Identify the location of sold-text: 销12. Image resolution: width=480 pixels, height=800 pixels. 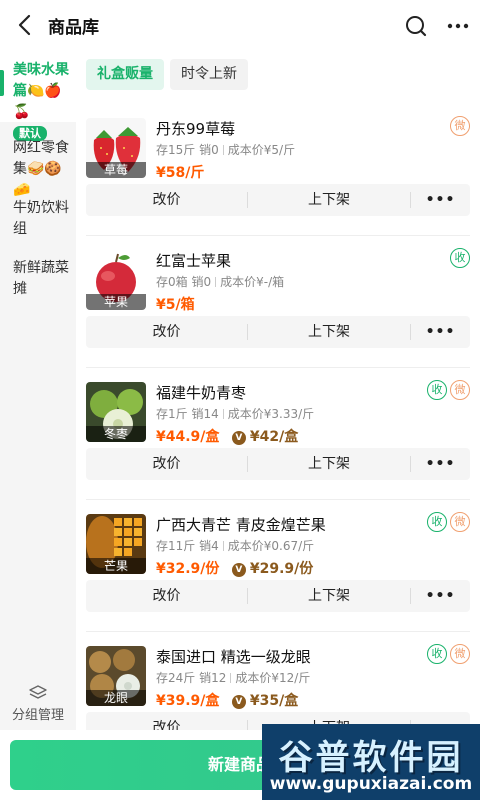
(213, 678).